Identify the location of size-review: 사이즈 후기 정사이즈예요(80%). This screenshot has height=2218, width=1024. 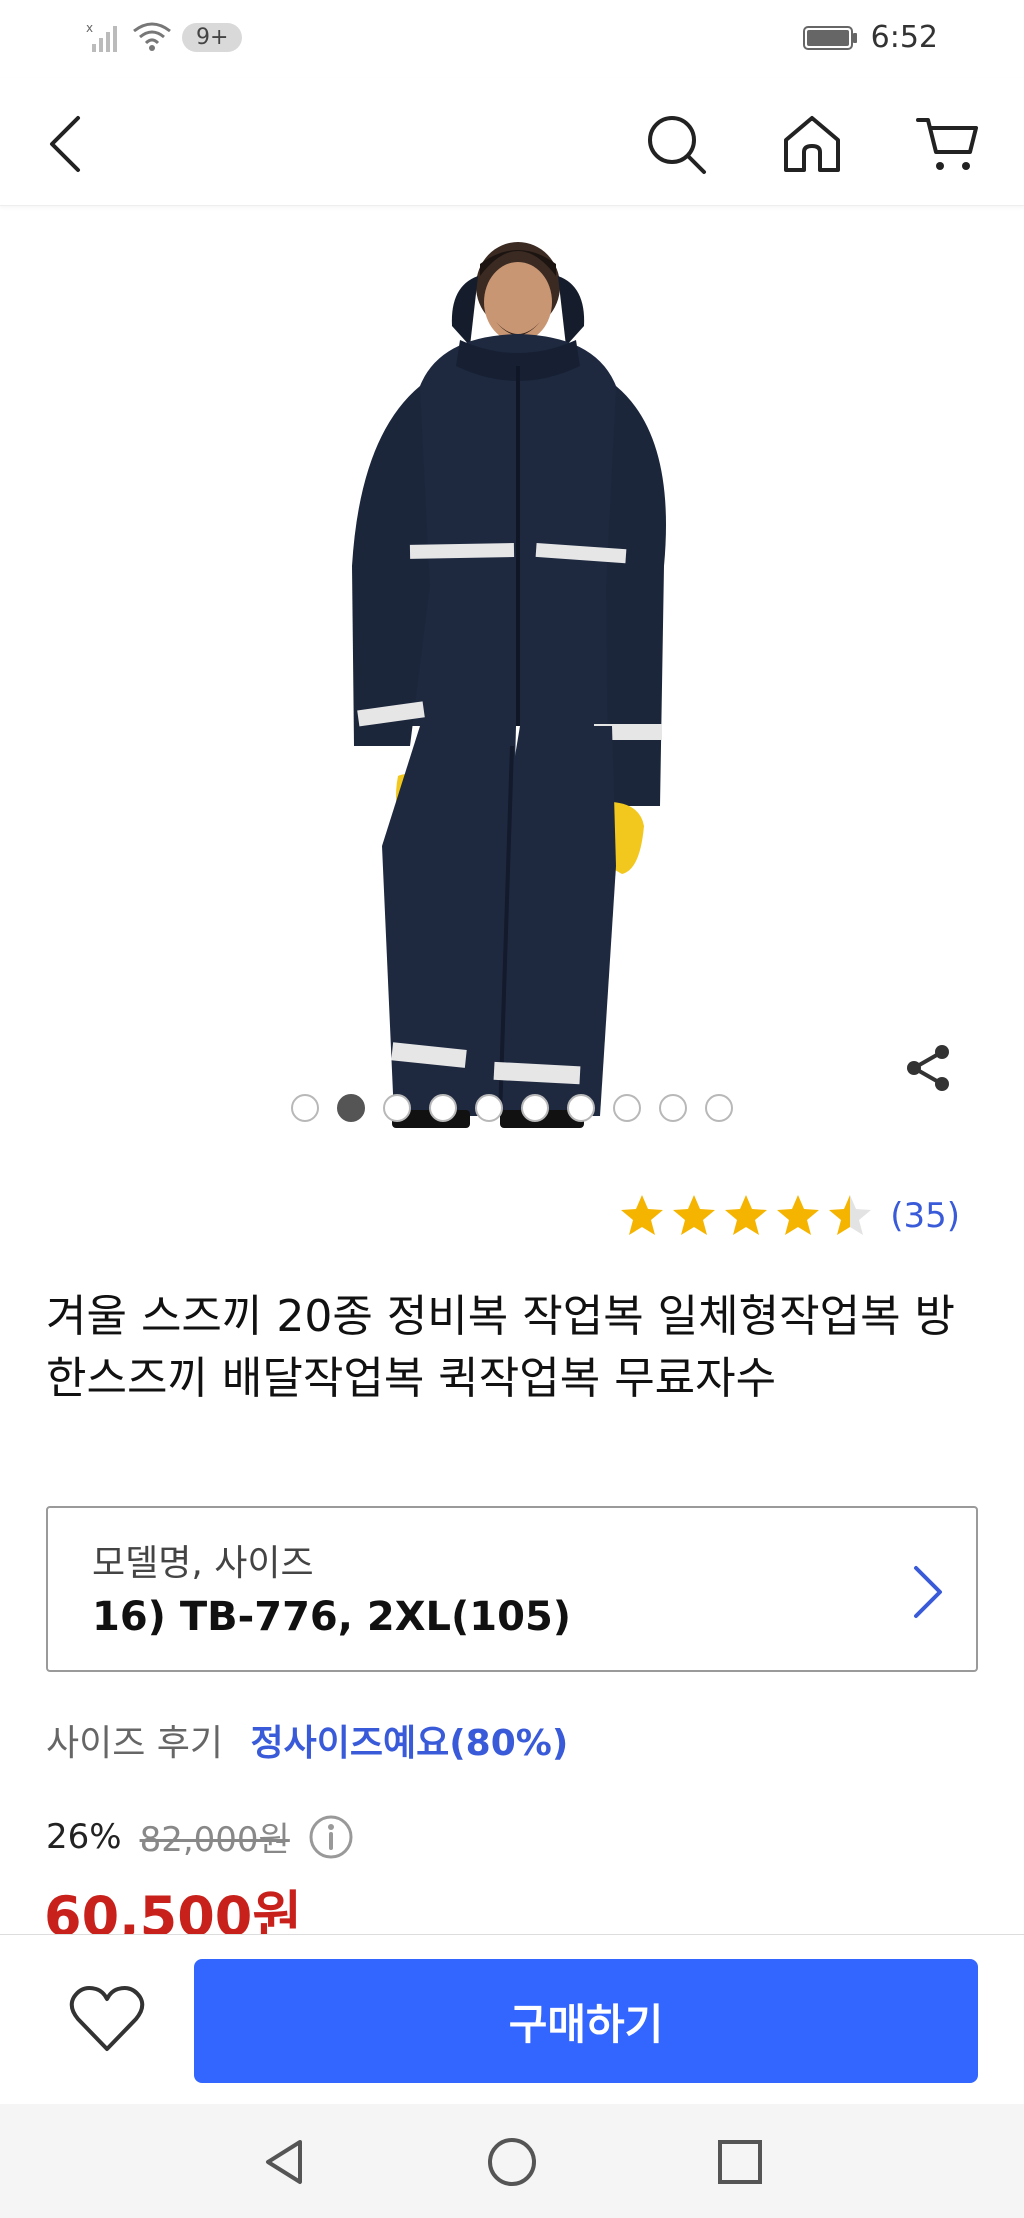
(307, 1740).